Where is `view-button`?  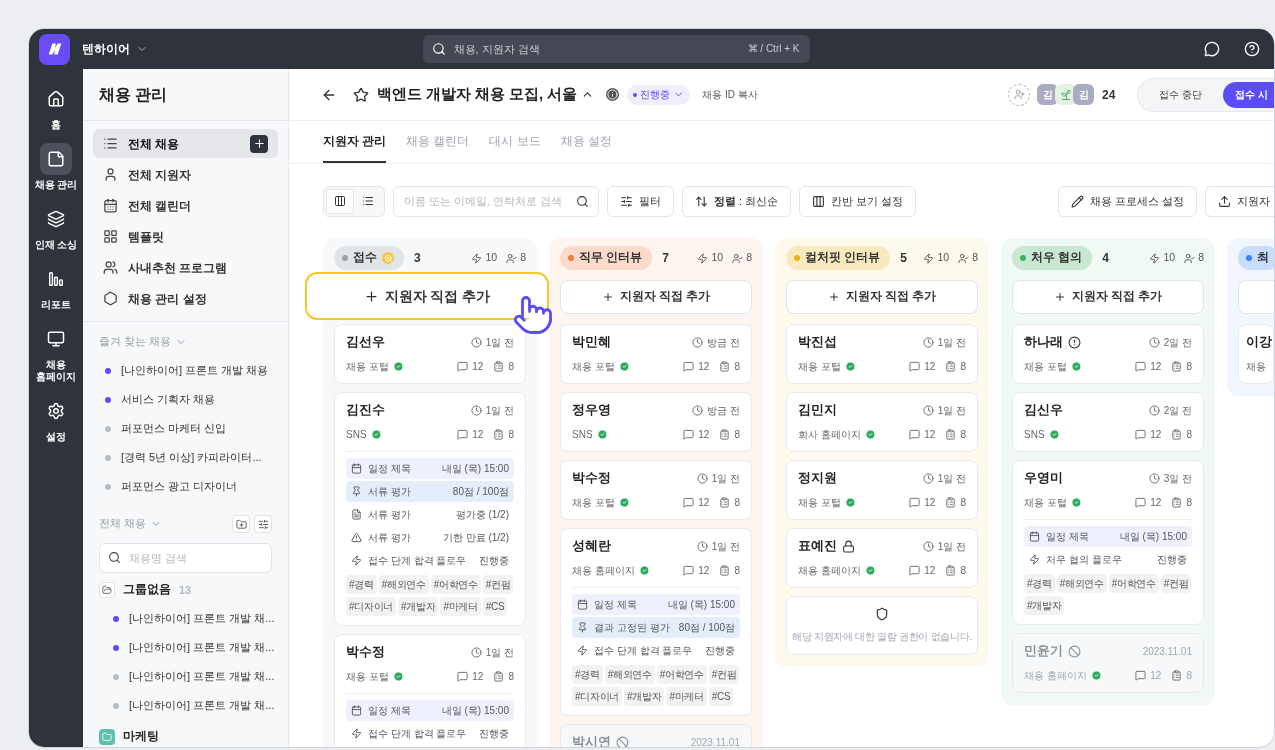 view-button is located at coordinates (340, 201).